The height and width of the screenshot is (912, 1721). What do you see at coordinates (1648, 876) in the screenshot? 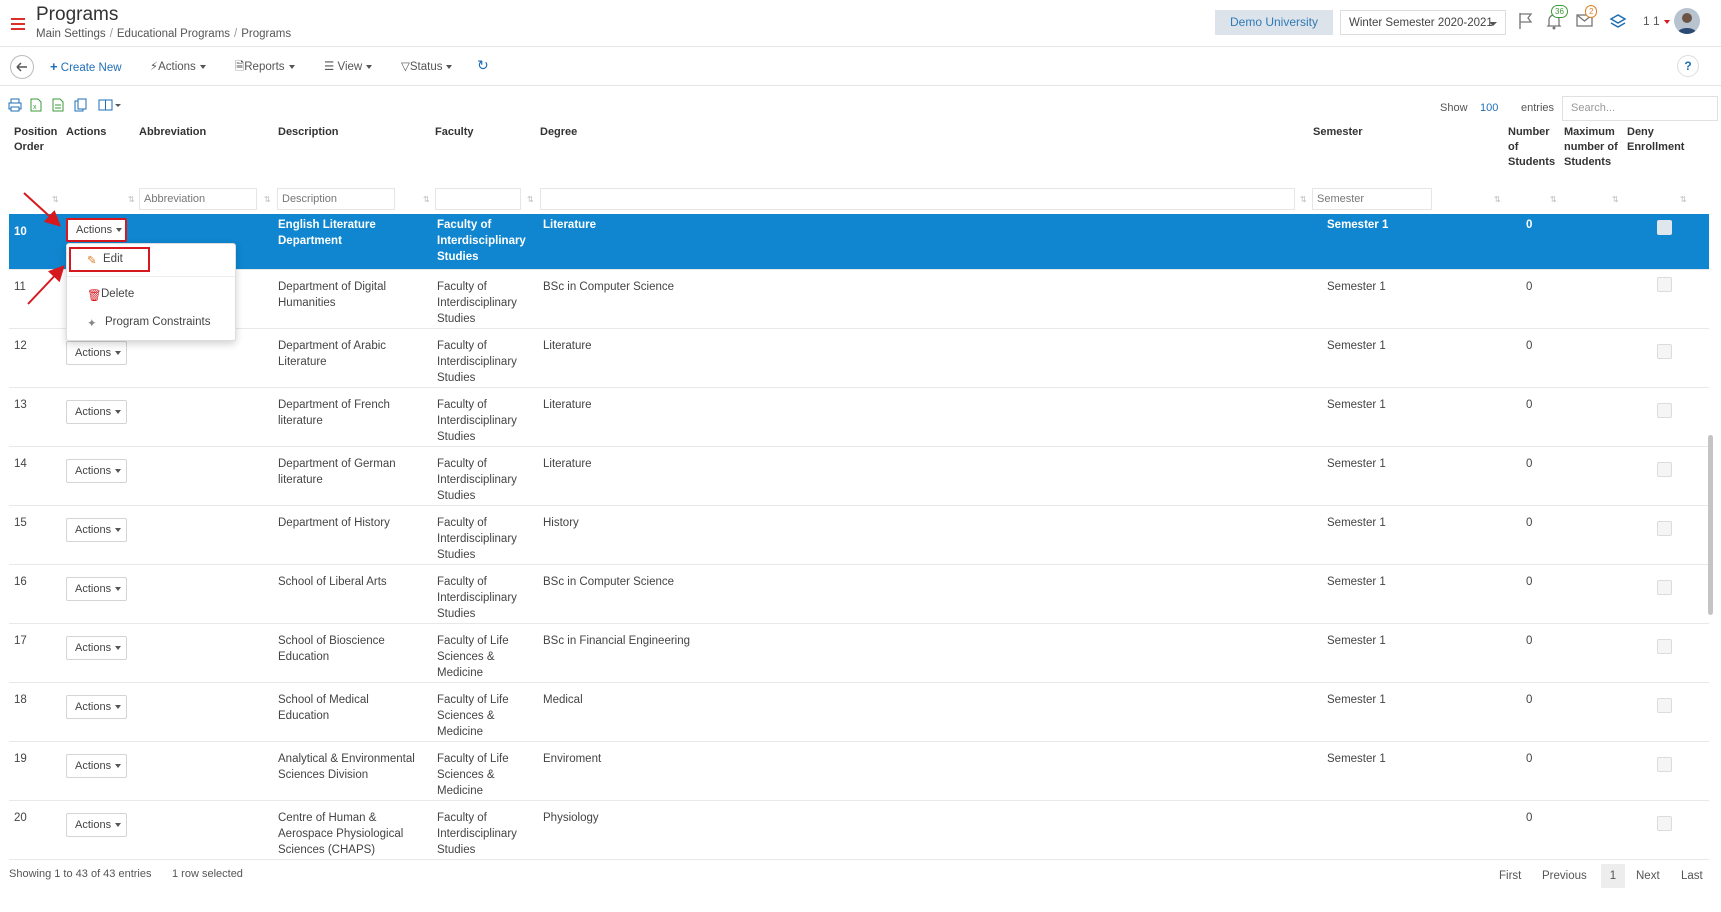
I see `pagination-next: Next` at bounding box center [1648, 876].